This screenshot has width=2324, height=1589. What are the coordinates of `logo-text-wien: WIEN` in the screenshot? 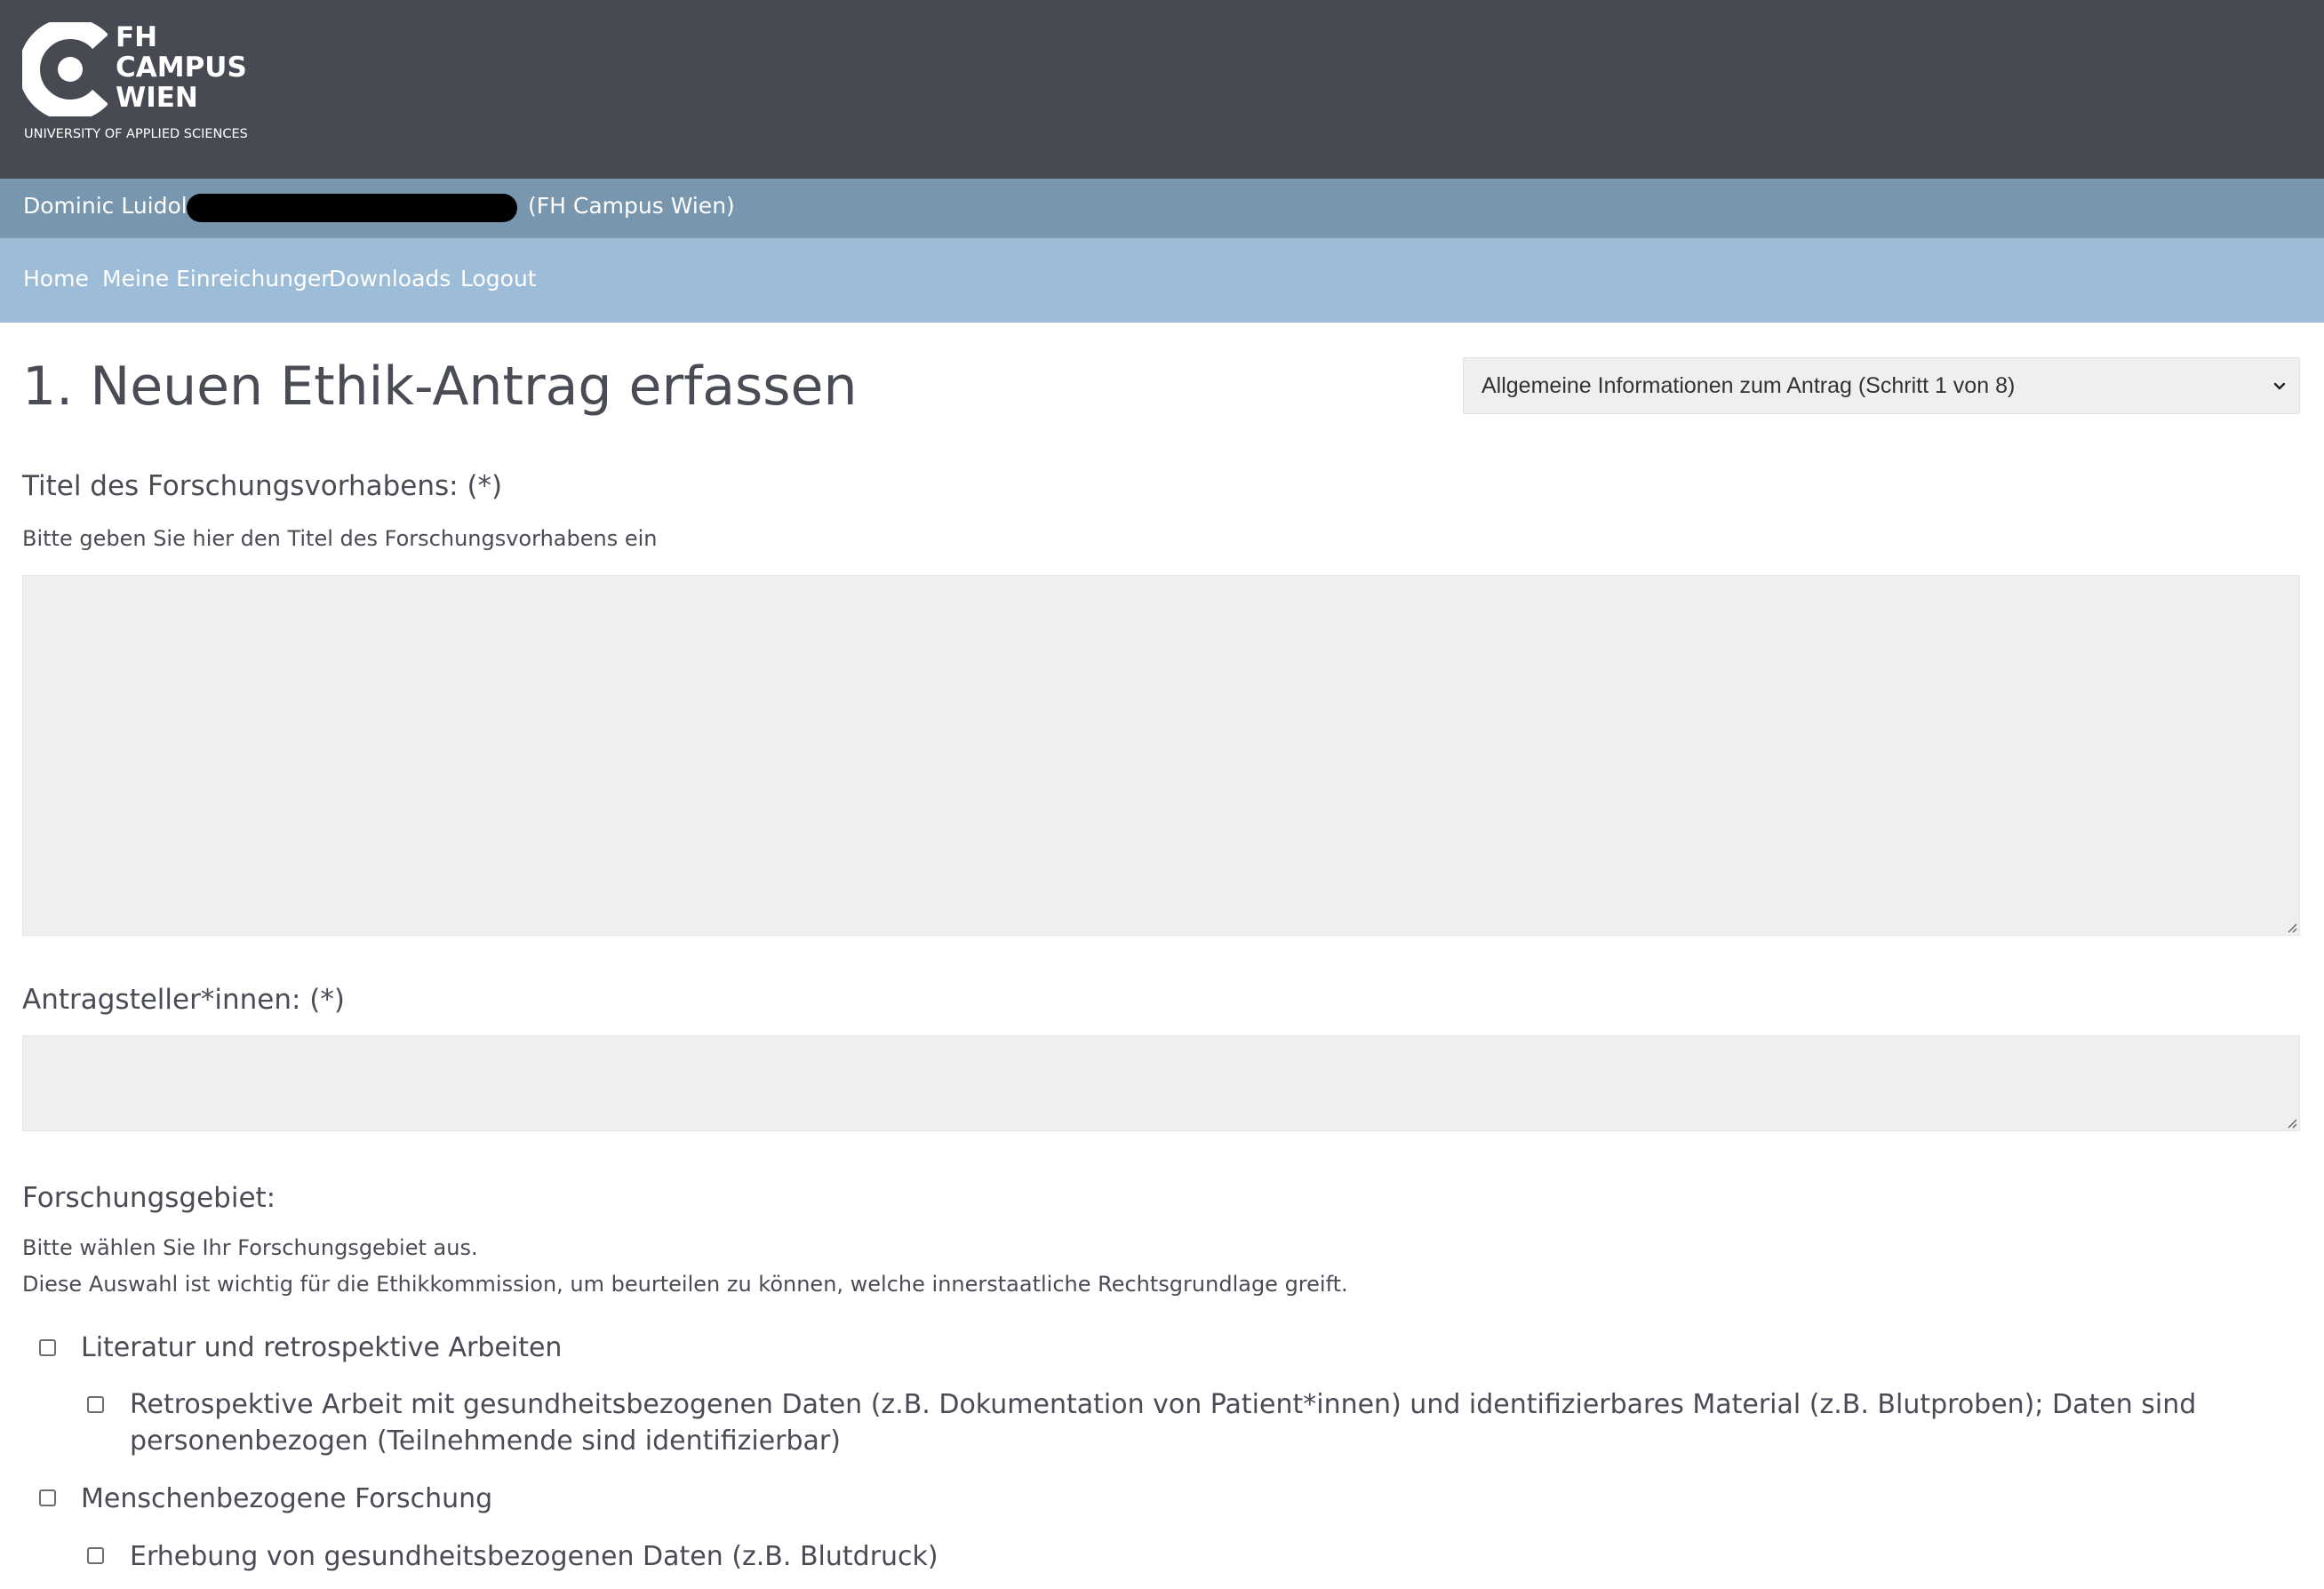 It's located at (157, 98).